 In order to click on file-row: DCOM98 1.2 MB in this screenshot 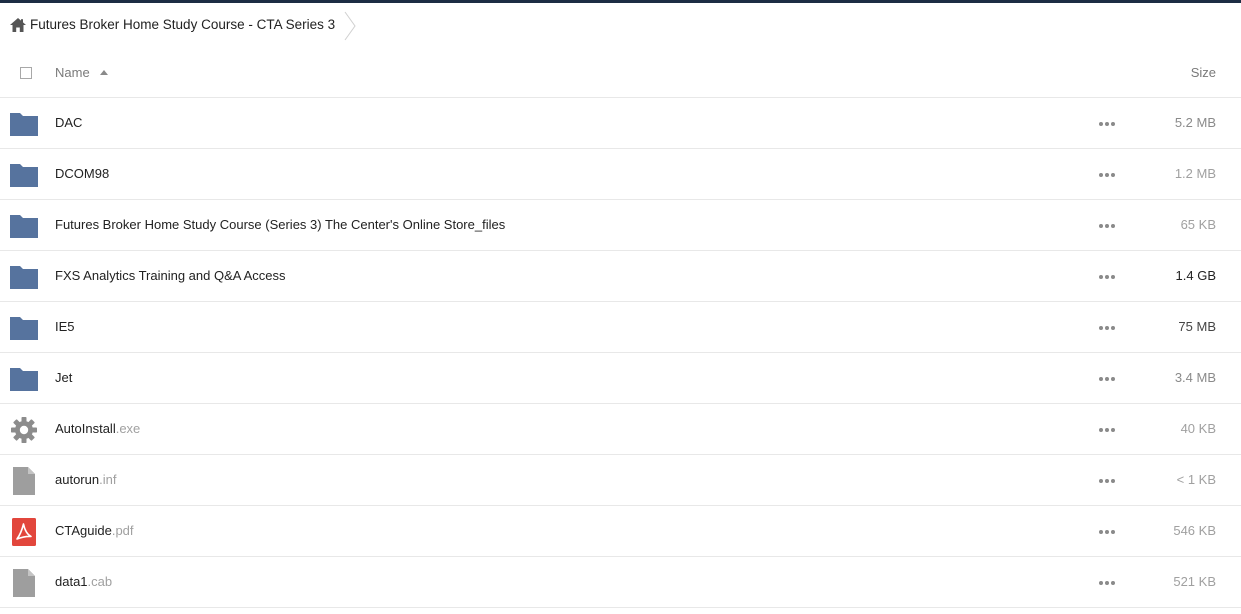, I will do `click(620, 174)`.